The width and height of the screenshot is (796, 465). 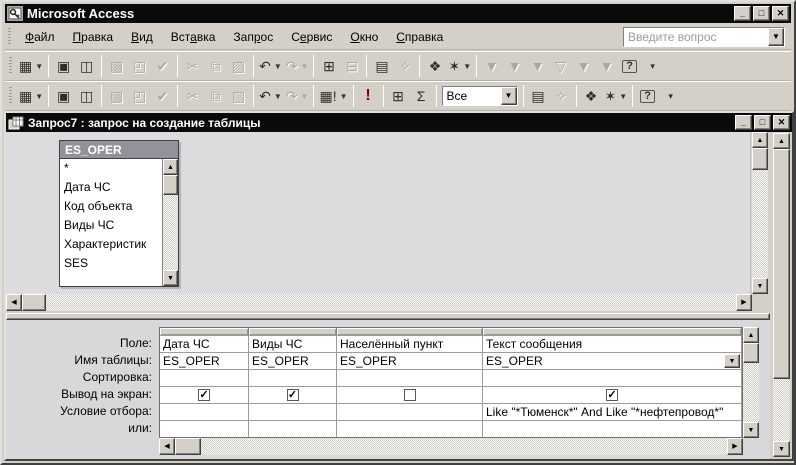 I want to click on field-list-item: Виды ЧС, so click(x=119, y=225).